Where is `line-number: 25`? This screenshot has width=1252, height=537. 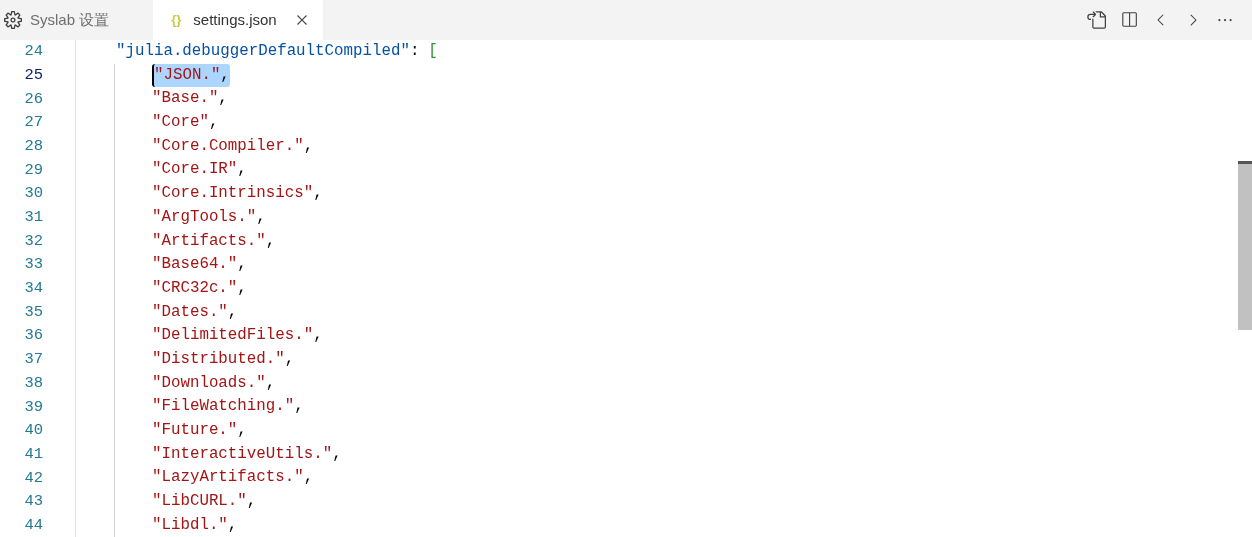 line-number: 25 is located at coordinates (33, 75).